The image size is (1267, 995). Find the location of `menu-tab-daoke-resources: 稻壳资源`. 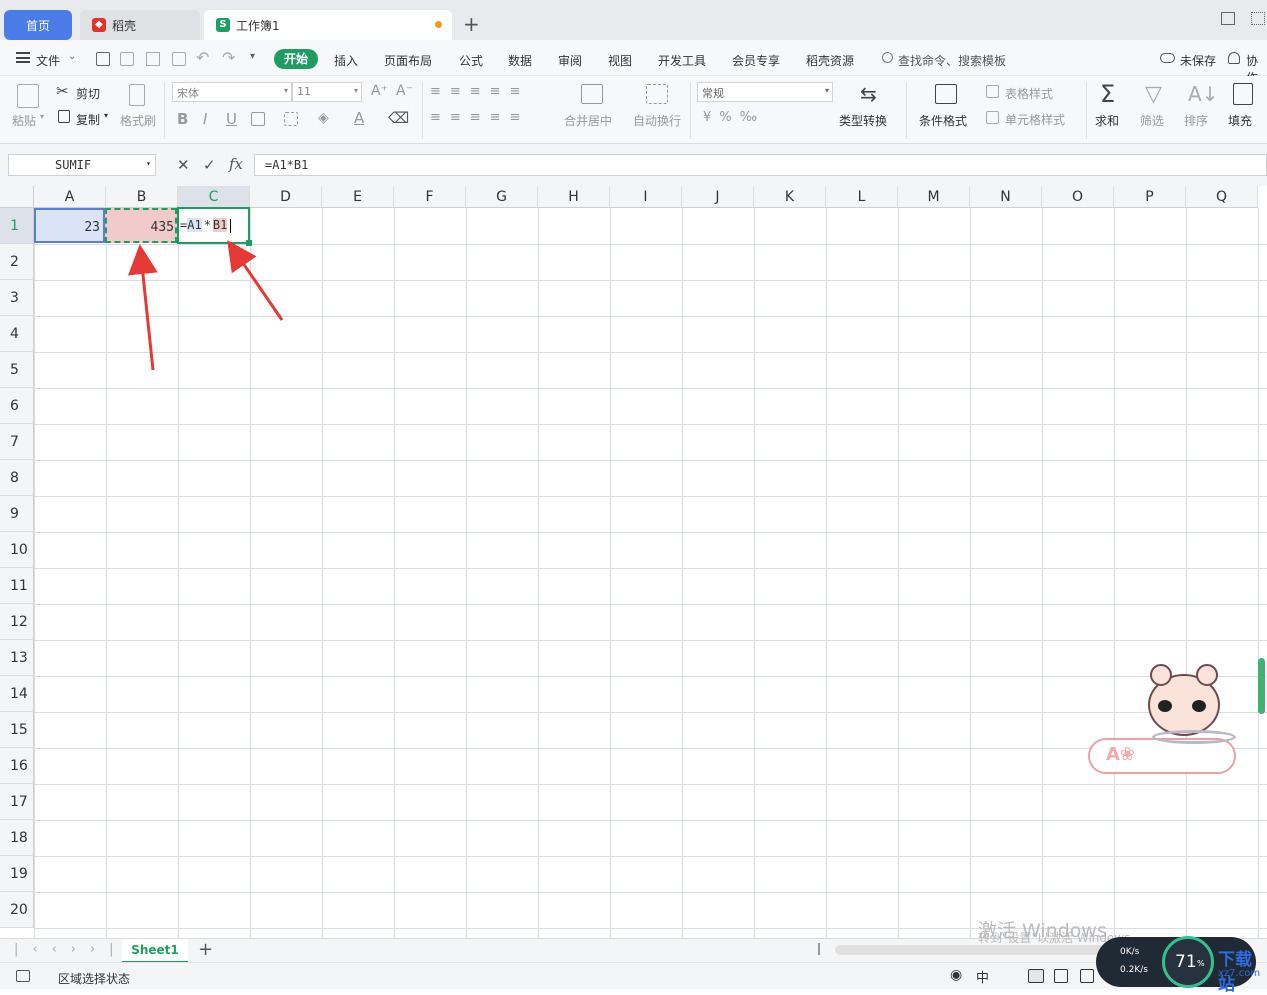

menu-tab-daoke-resources: 稻壳资源 is located at coordinates (830, 60).